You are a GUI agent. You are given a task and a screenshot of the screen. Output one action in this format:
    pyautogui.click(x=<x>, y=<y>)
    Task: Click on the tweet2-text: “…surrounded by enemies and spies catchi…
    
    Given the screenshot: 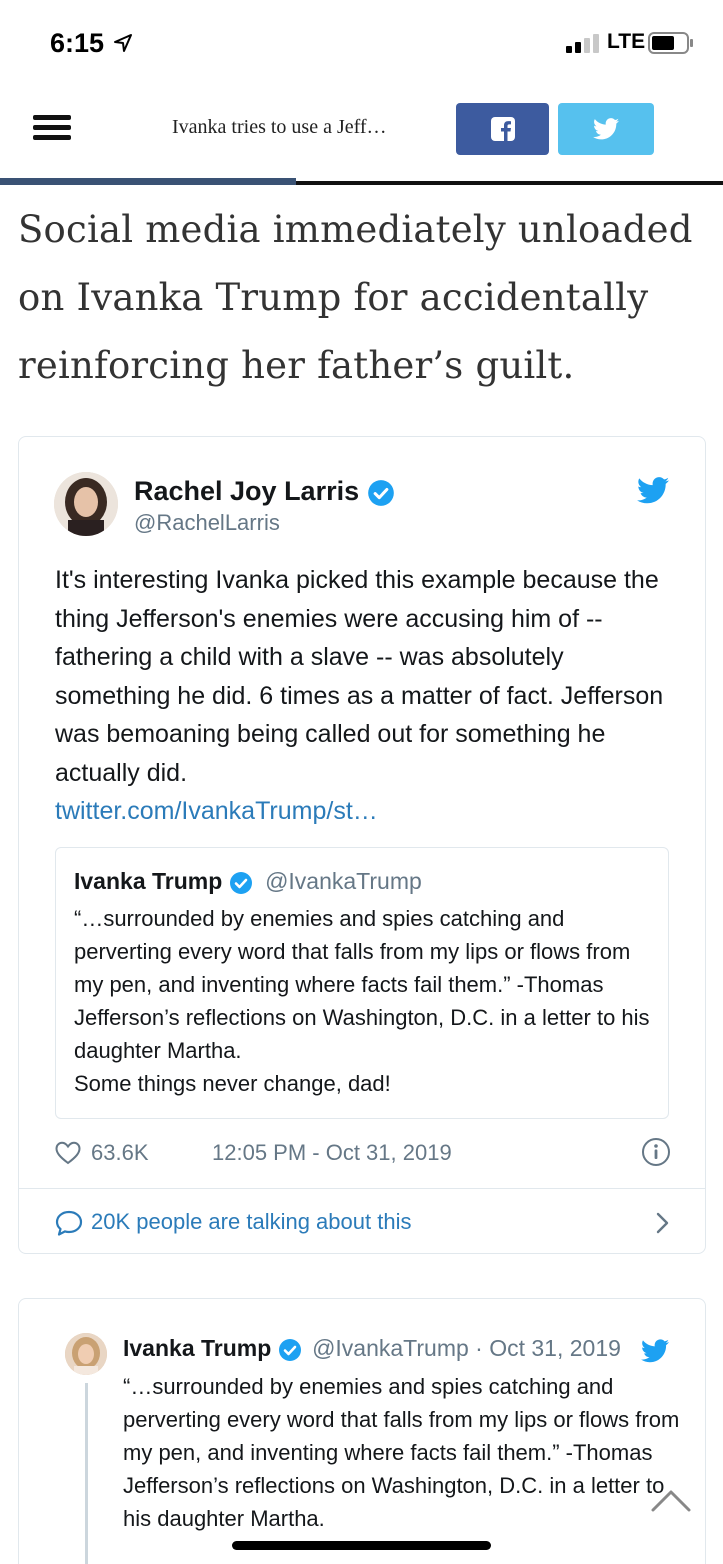 What is the action you would take?
    pyautogui.click(x=401, y=1452)
    